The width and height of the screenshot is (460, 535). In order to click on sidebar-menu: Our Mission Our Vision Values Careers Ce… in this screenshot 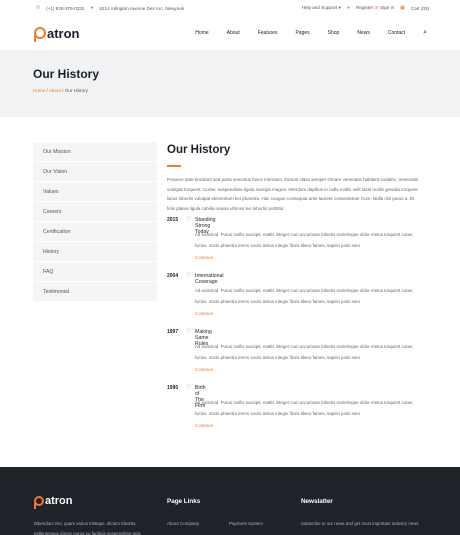, I will do `click(95, 222)`.